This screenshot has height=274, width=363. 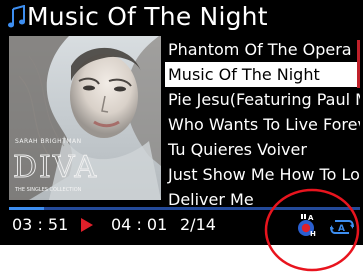 What do you see at coordinates (48, 141) in the screenshot?
I see `album-artist-text: SARAH BRIGHTMAN` at bounding box center [48, 141].